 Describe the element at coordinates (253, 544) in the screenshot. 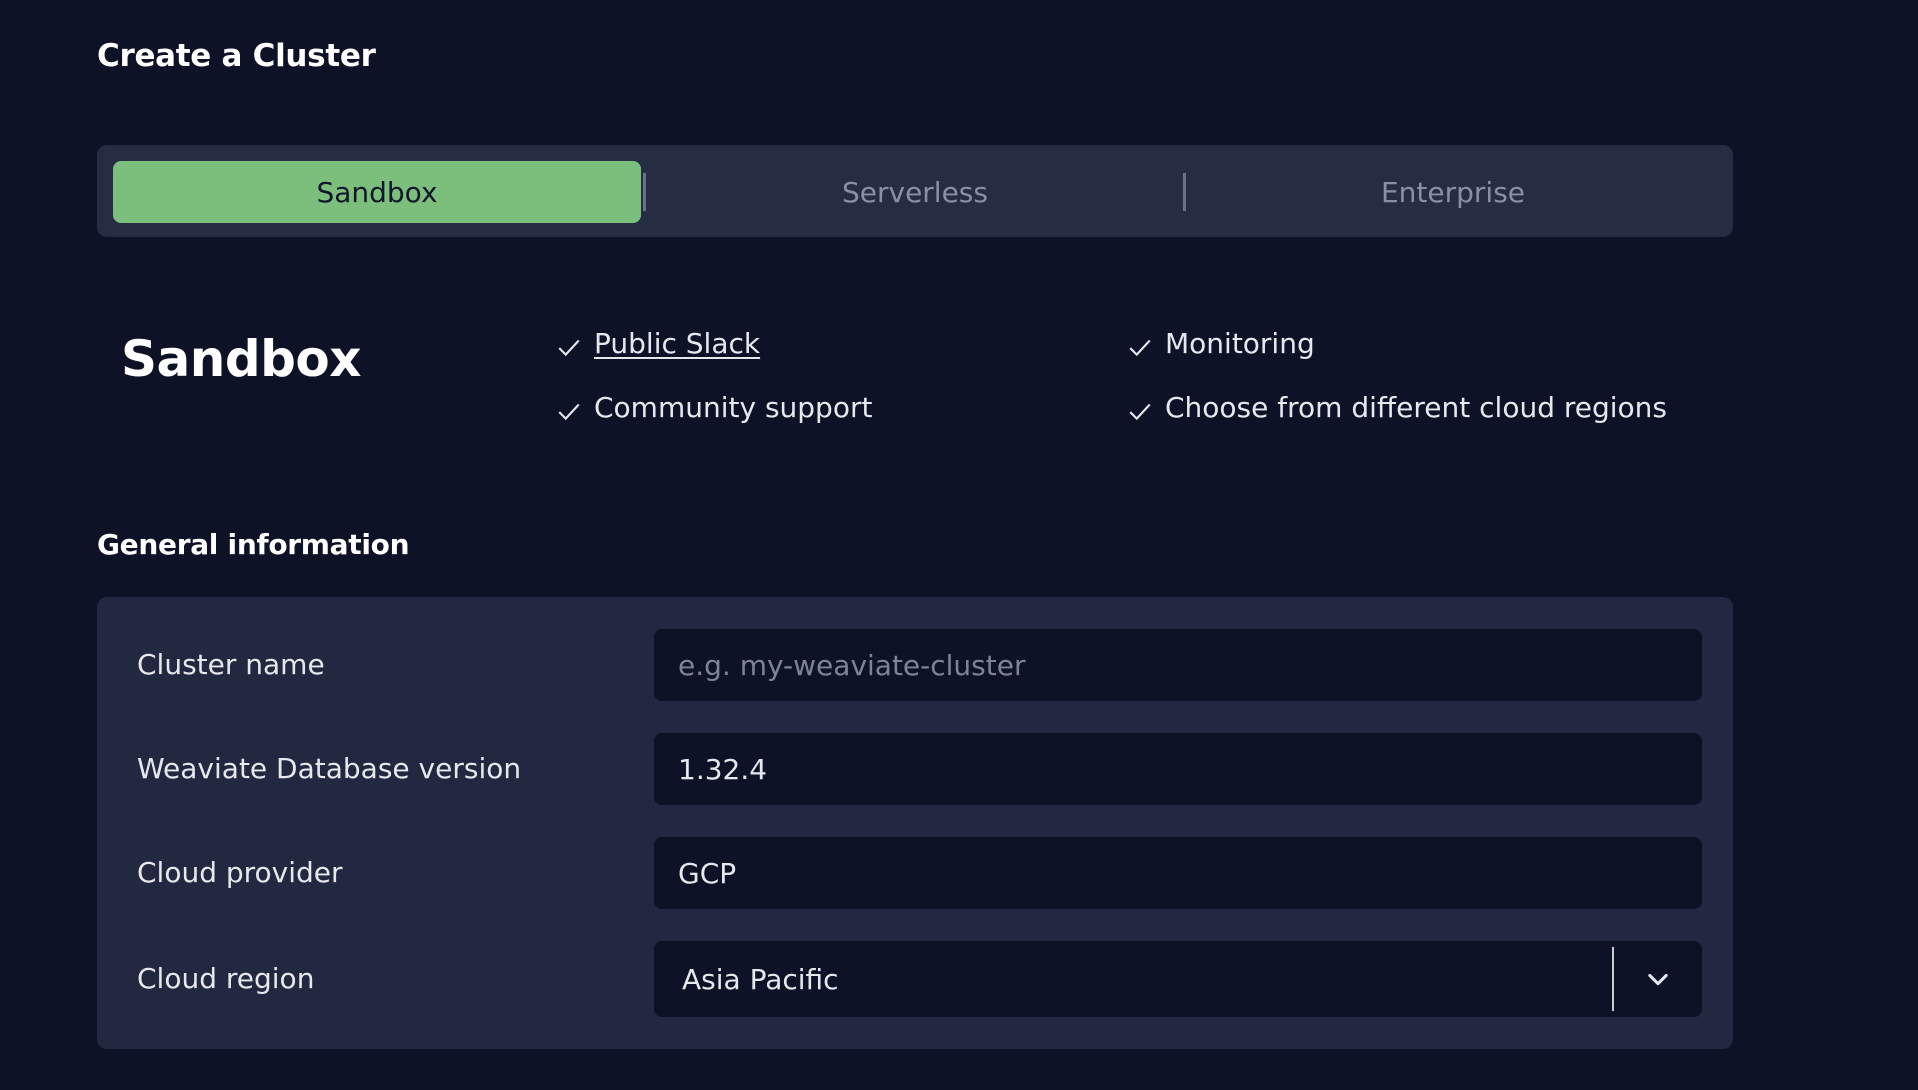

I see `section-title-general-information: General information` at that location.